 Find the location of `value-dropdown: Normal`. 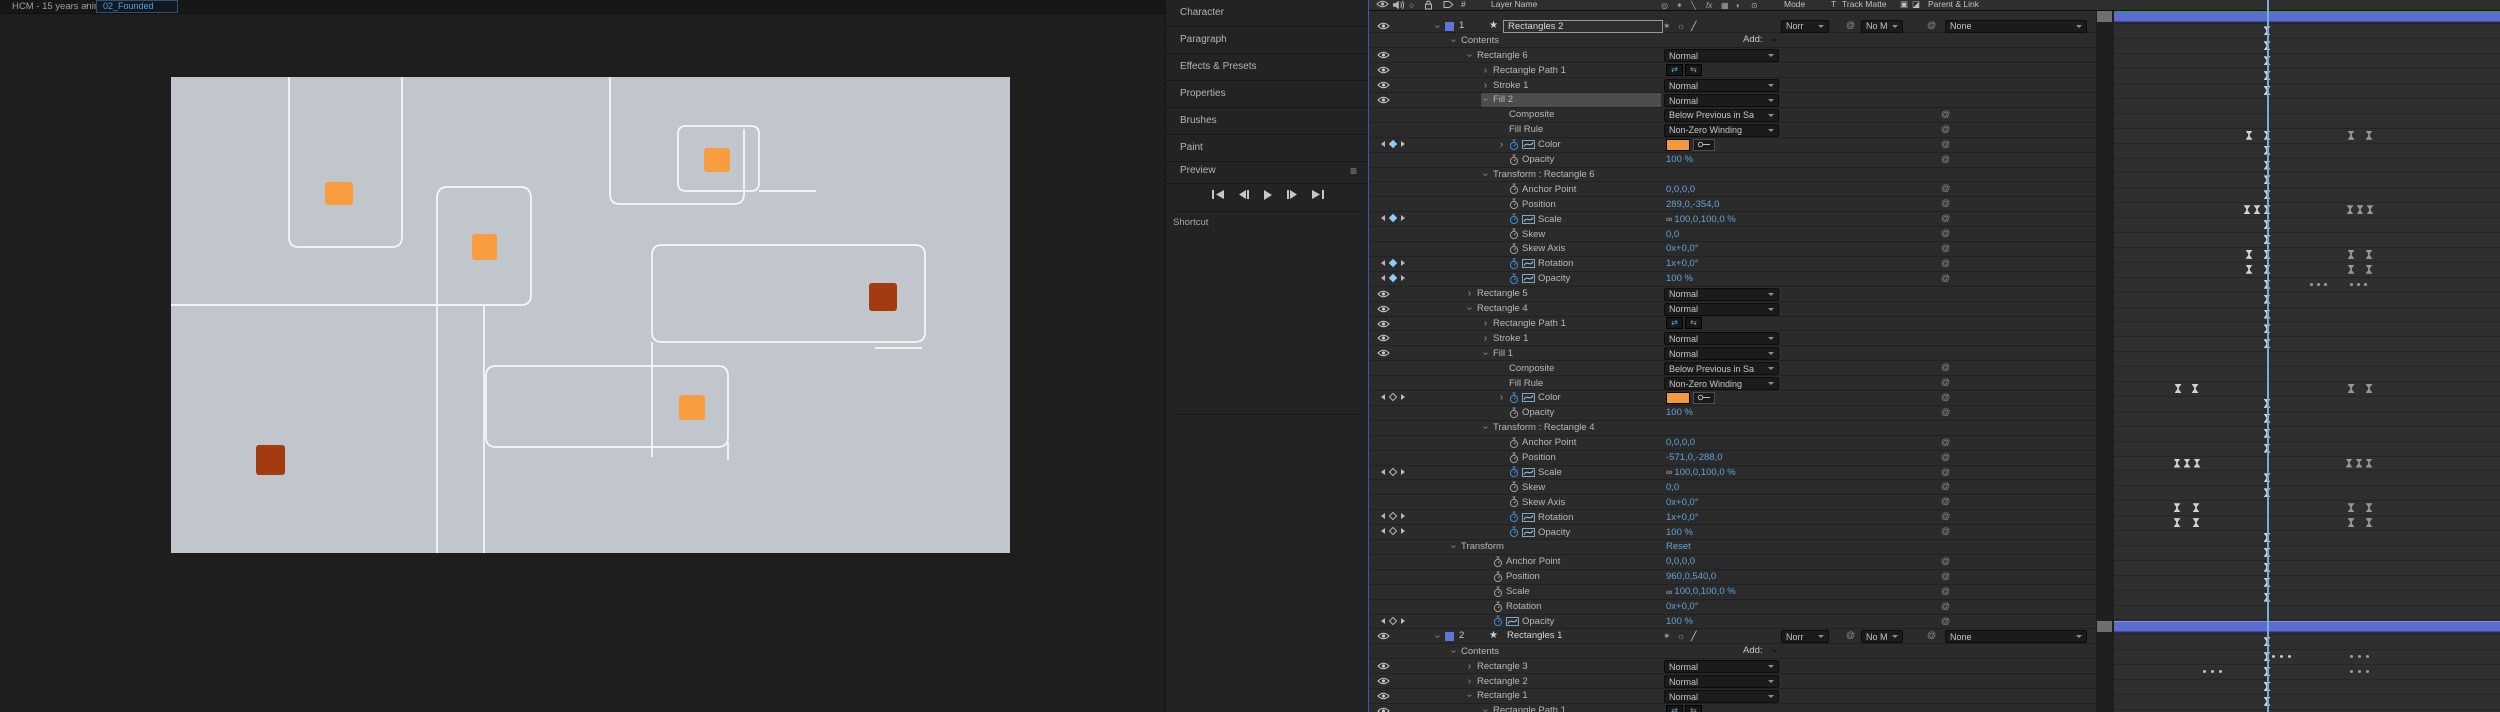

value-dropdown: Normal is located at coordinates (1721, 339).